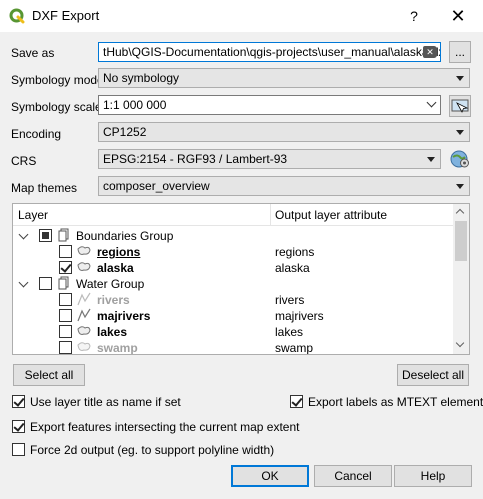 This screenshot has width=483, height=499. Describe the element at coordinates (331, 215) in the screenshot. I see `column-output-attribute: Output layer attribute` at that location.